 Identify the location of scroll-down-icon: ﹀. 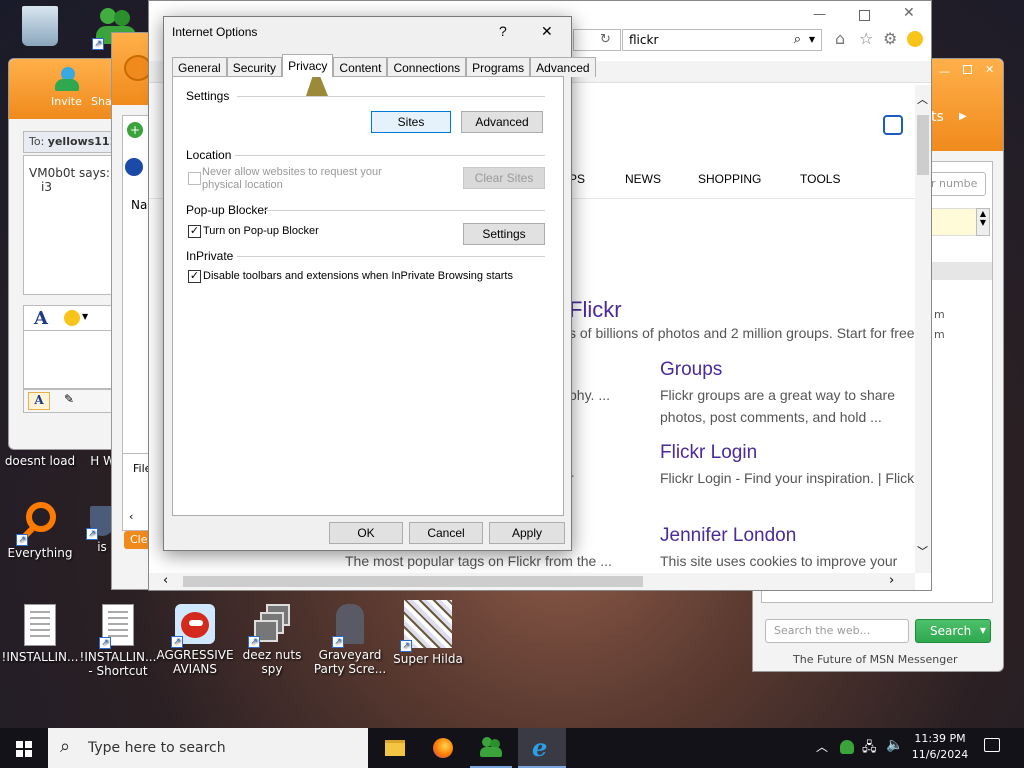
(922, 551).